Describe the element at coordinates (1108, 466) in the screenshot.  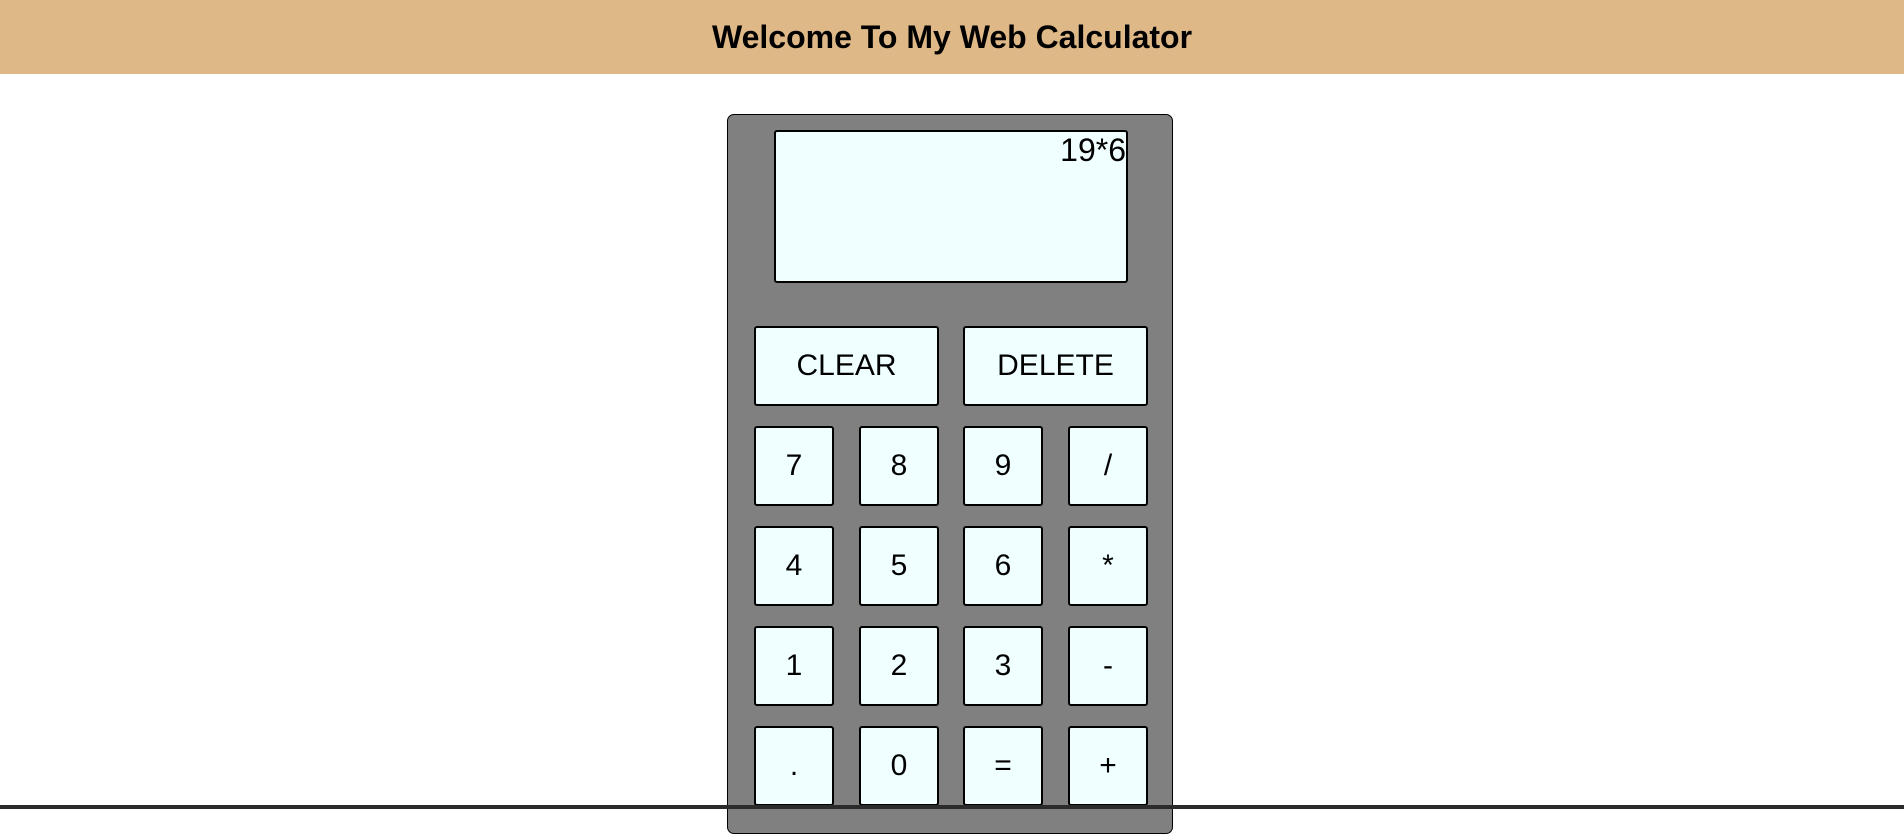
I see `divide-button: /` at that location.